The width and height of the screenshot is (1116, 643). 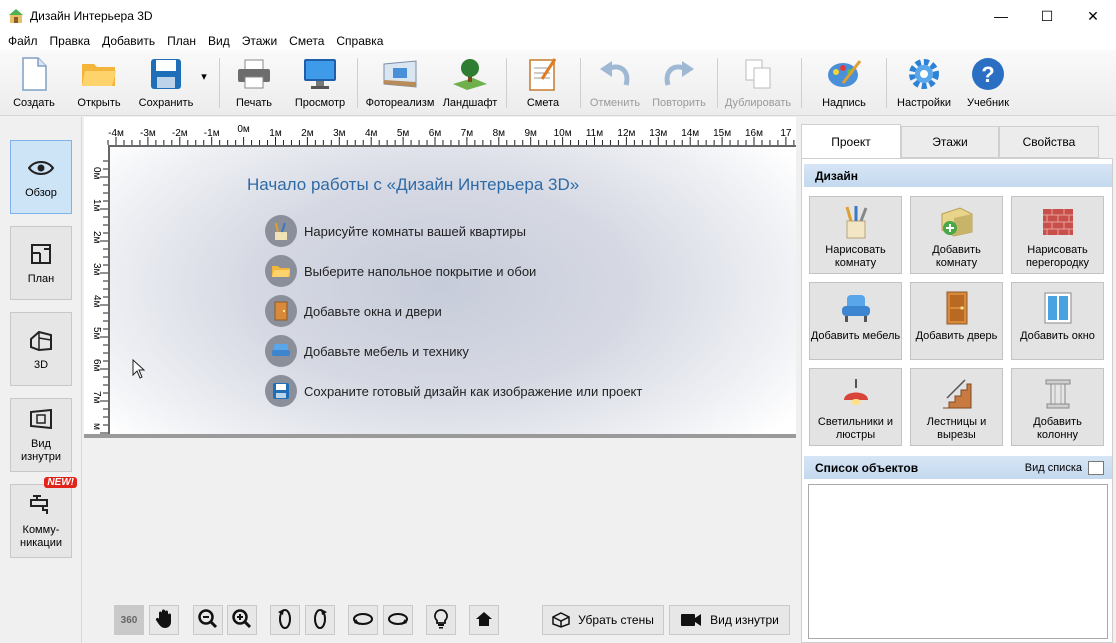 What do you see at coordinates (320, 620) in the screenshot?
I see `rotate-right-button` at bounding box center [320, 620].